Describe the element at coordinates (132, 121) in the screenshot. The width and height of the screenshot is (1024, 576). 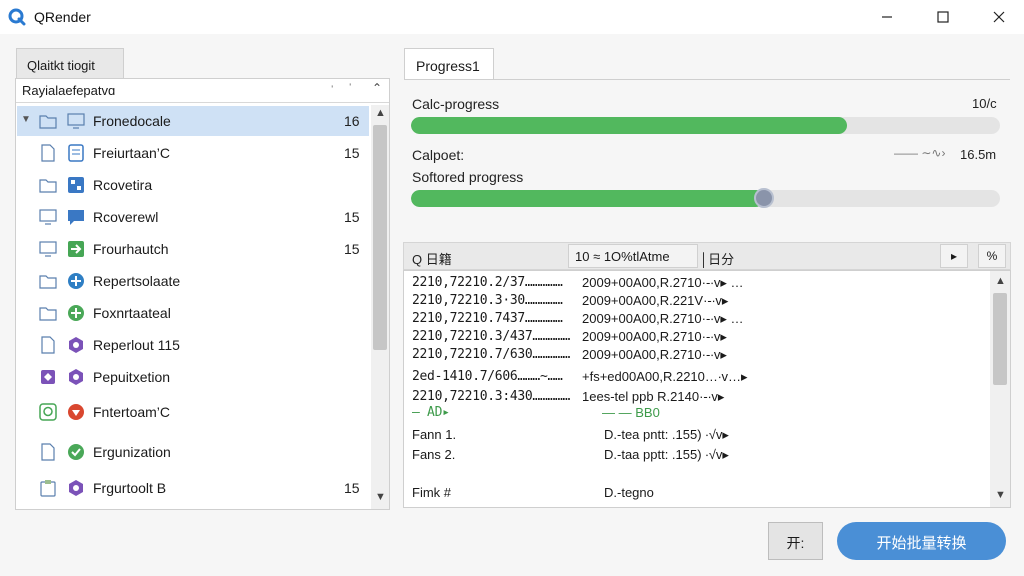
I see `tree-item-label: Fronedocale` at that location.